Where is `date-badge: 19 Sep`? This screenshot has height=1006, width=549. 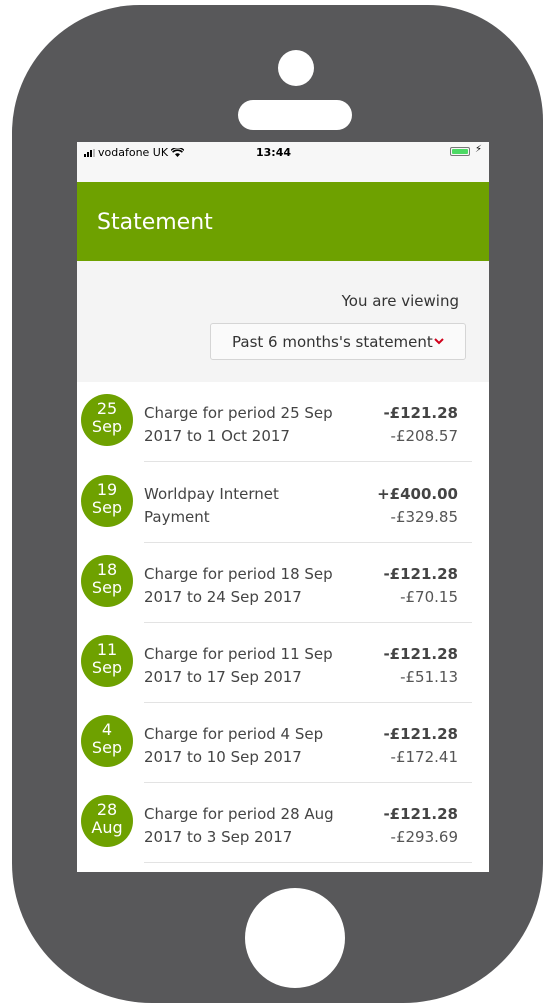
date-badge: 19 Sep is located at coordinates (107, 501).